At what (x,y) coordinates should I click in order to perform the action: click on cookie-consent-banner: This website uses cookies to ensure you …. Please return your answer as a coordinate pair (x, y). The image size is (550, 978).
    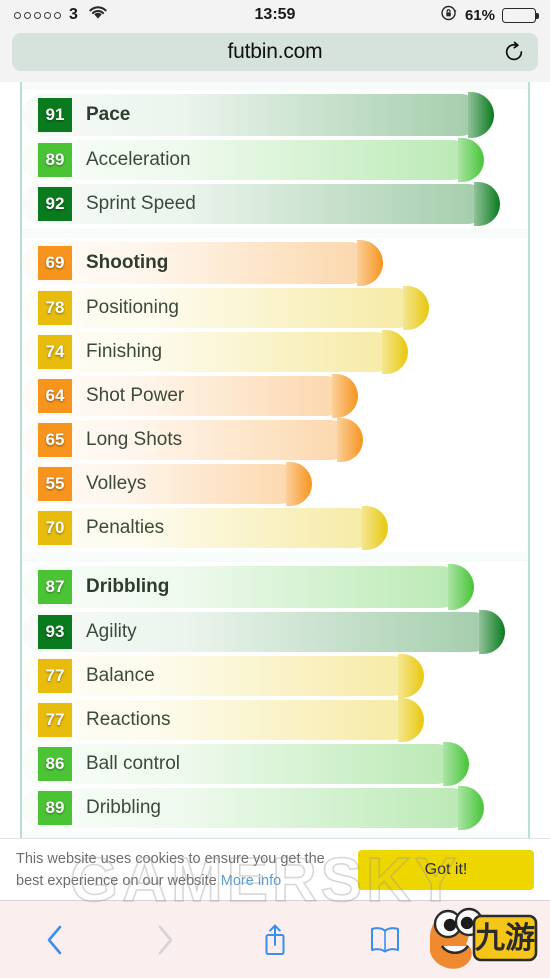
    Looking at the image, I should click on (275, 869).